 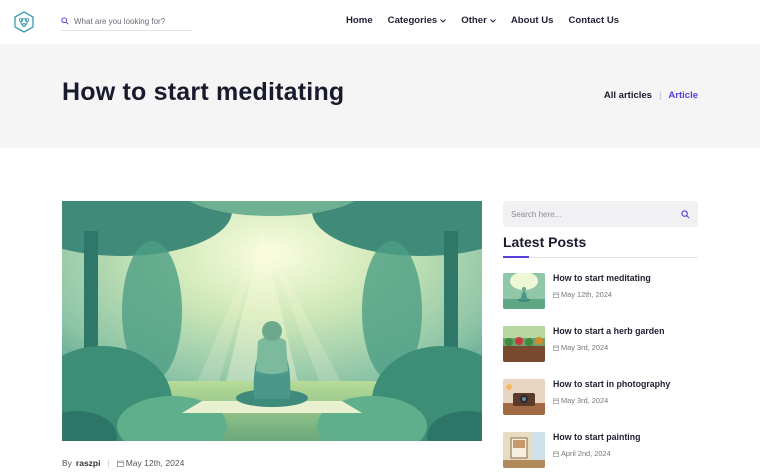 What do you see at coordinates (596, 437) in the screenshot?
I see `post-title: How to start painting` at bounding box center [596, 437].